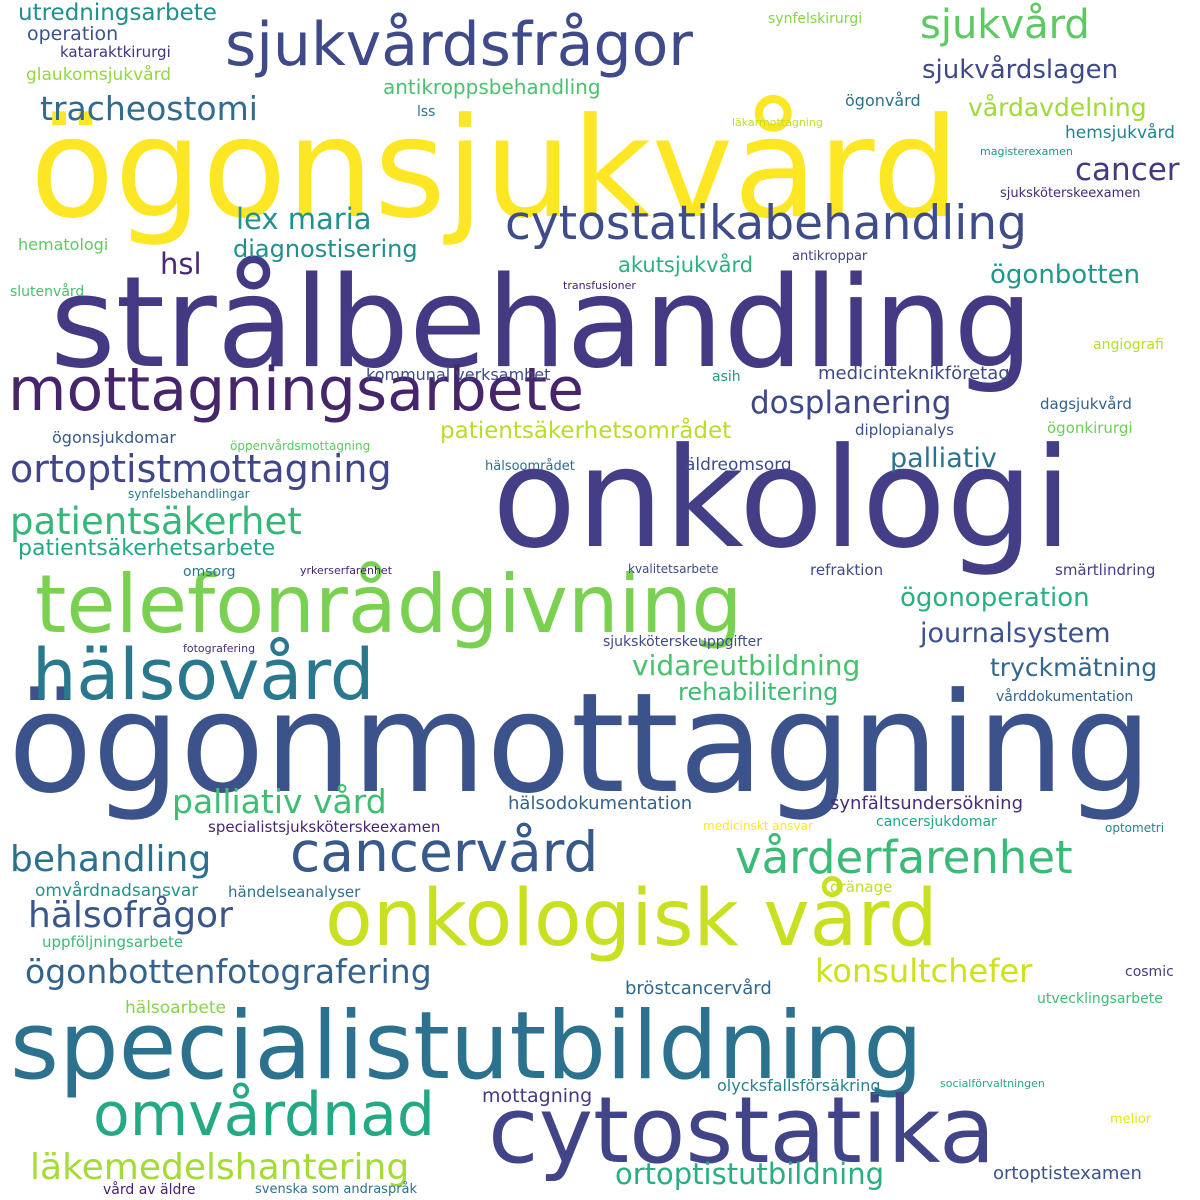 The image size is (1200, 1200). What do you see at coordinates (149, 108) in the screenshot?
I see `word: tracheostomi` at bounding box center [149, 108].